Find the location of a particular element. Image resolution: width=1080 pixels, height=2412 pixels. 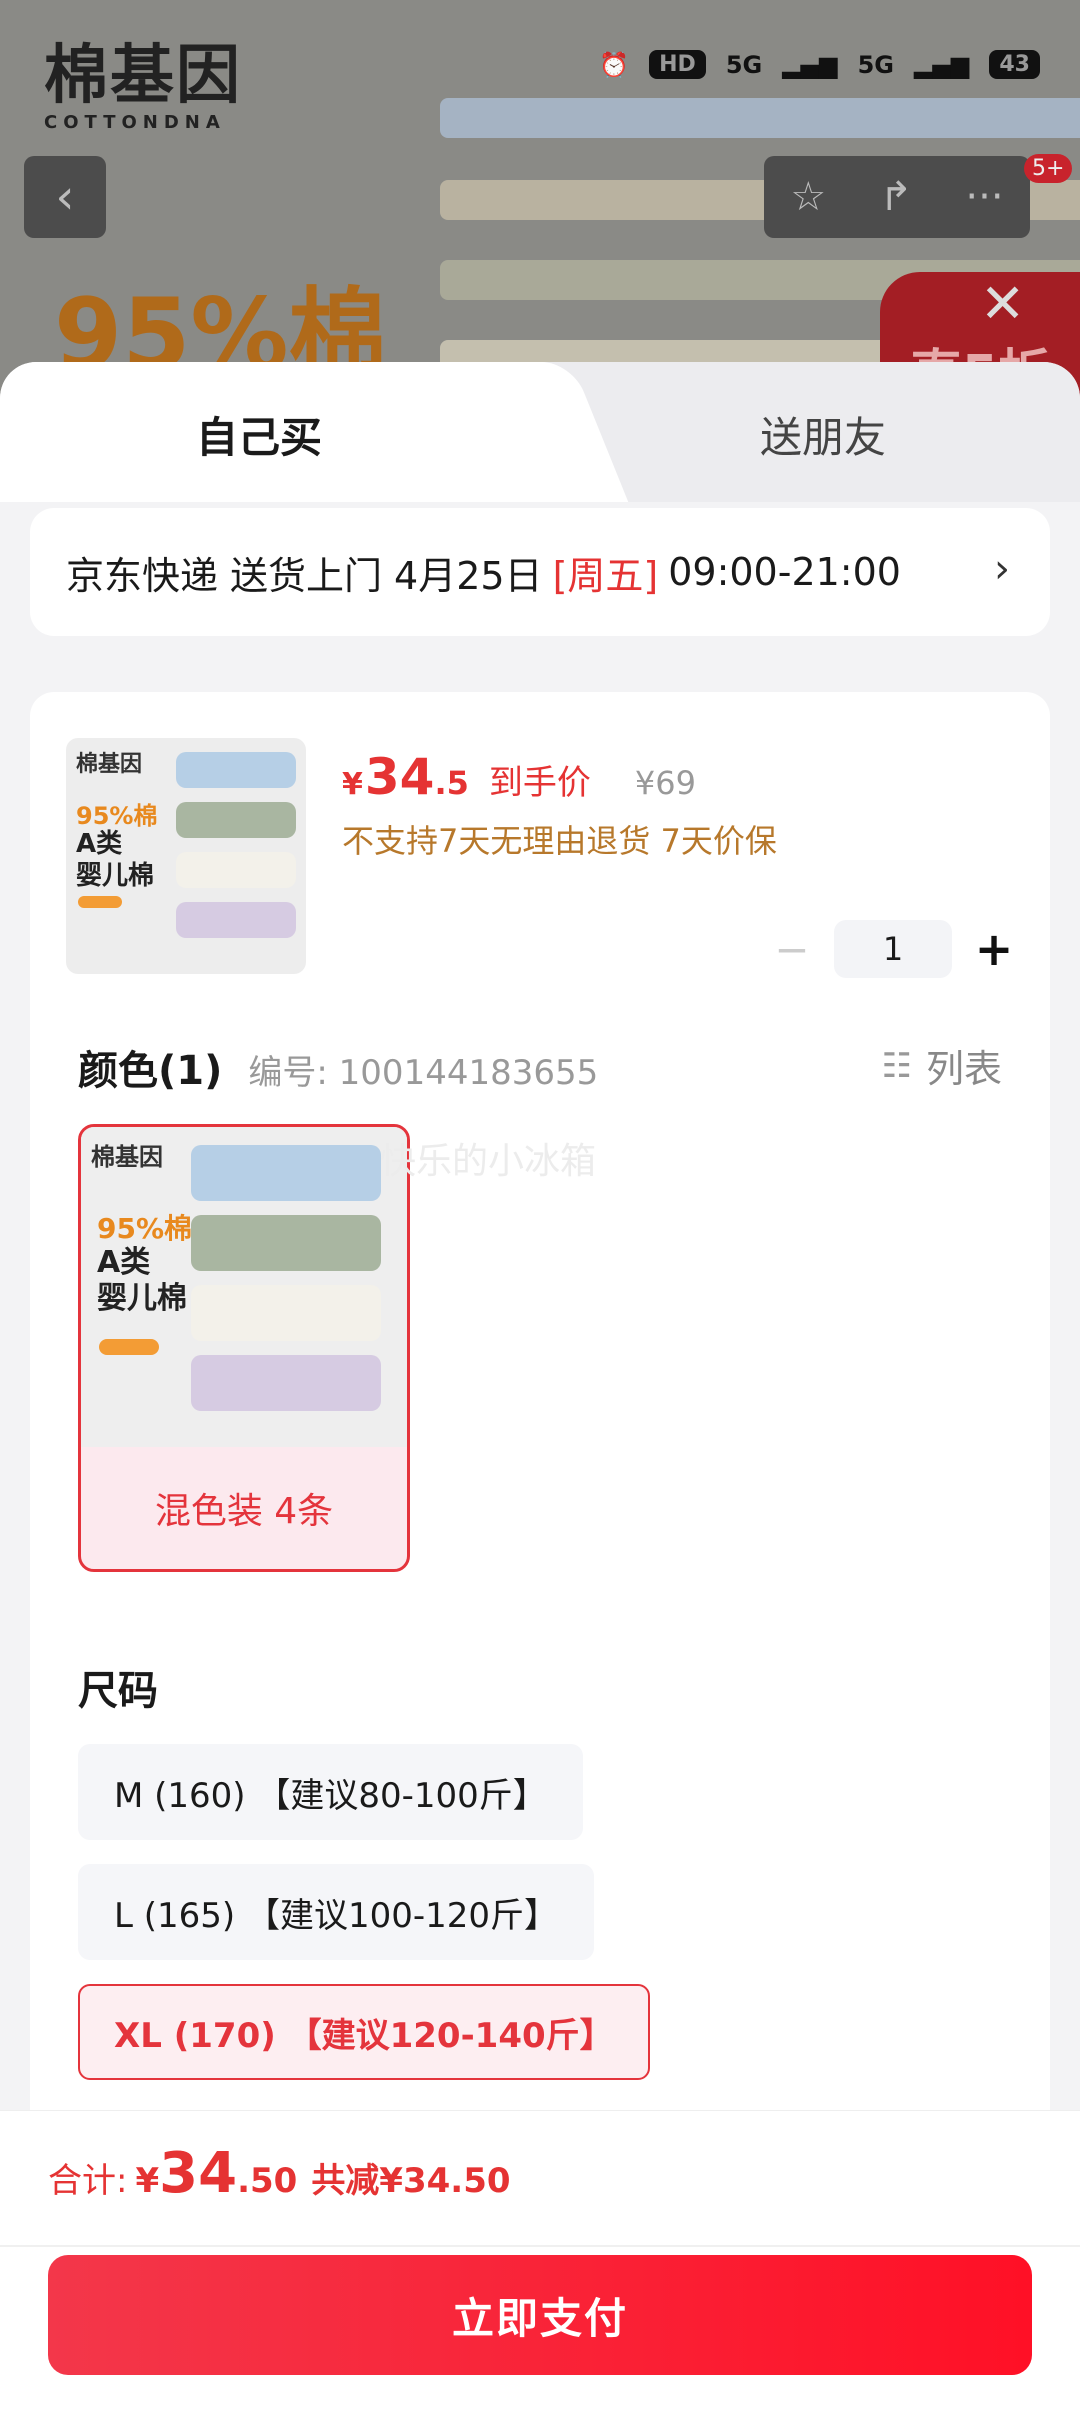

size-title: 尺码 is located at coordinates (118, 1691).